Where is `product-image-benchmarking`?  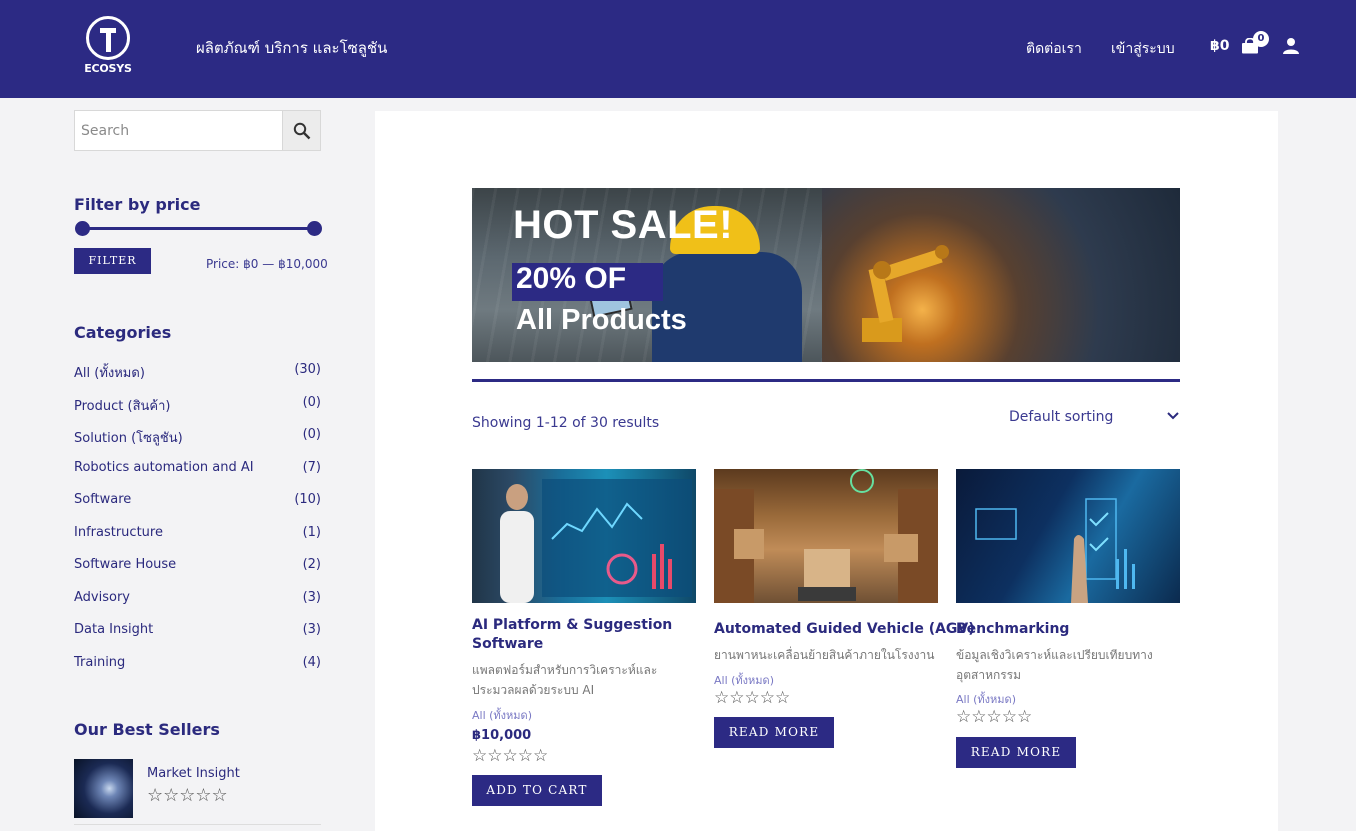 product-image-benchmarking is located at coordinates (1055, 550).